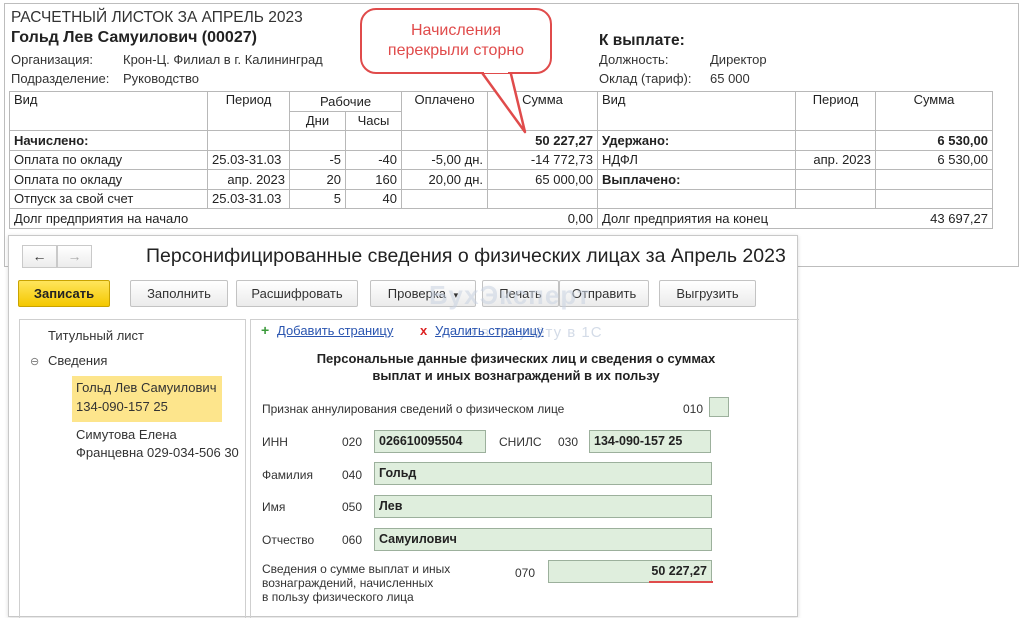 This screenshot has height=618, width=1024. What do you see at coordinates (542, 218) in the screenshot?
I see `debt-start-value: 0,00` at bounding box center [542, 218].